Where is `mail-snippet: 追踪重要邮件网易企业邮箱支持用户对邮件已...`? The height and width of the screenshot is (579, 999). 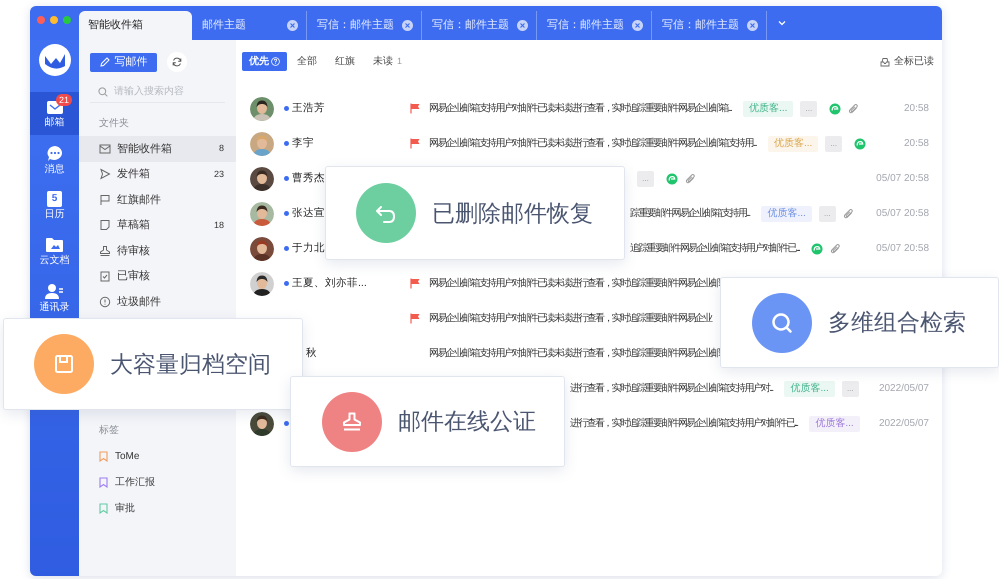 mail-snippet: 追踪重要邮件网易企业邮箱支持用户对邮件已... is located at coordinates (715, 249).